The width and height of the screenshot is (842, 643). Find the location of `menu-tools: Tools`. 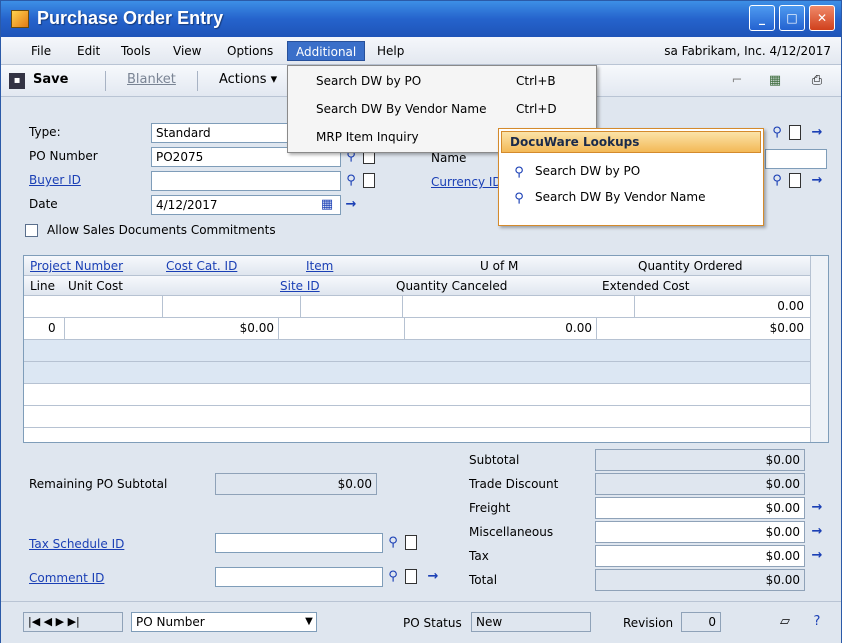

menu-tools: Tools is located at coordinates (136, 51).